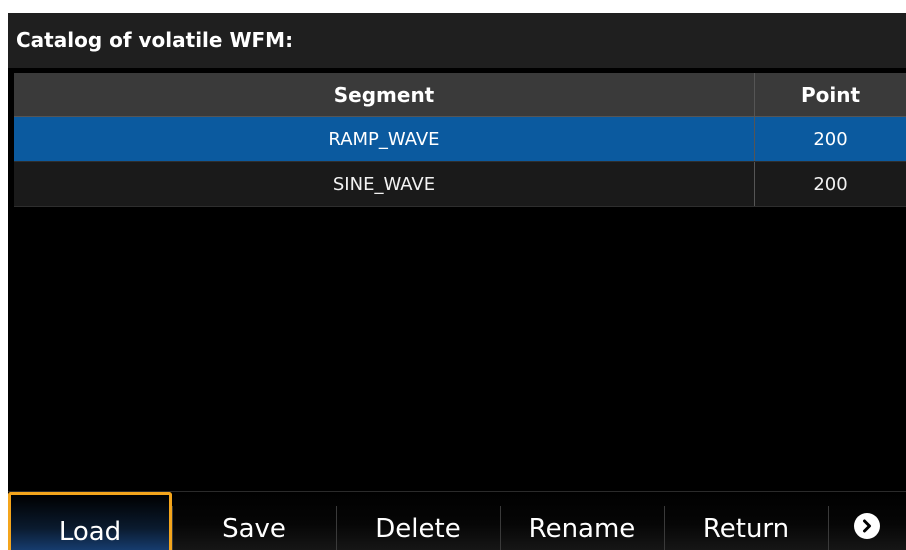 This screenshot has height=550, width=906. I want to click on chevron-right-circle-icon, so click(867, 526).